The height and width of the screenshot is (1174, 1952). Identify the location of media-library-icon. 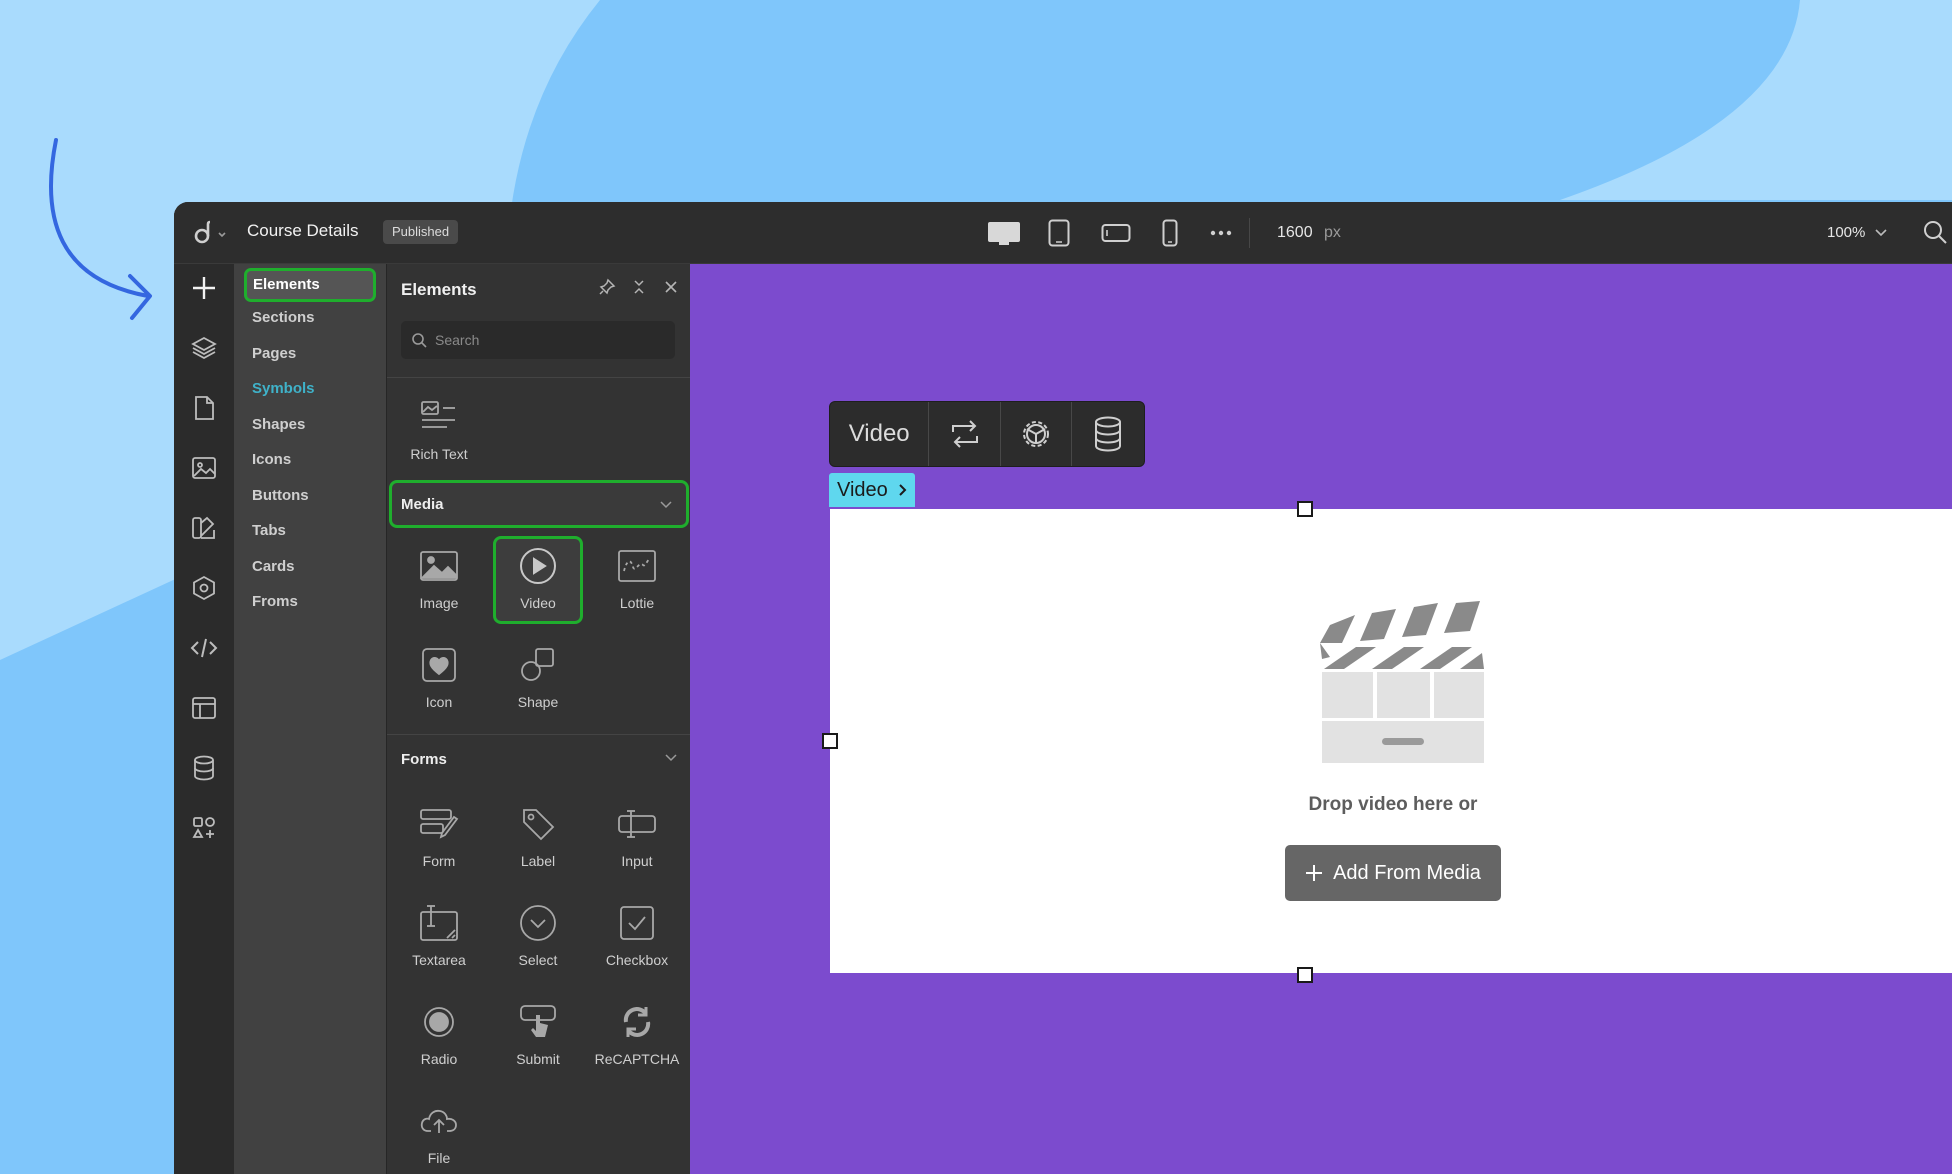
(204, 468).